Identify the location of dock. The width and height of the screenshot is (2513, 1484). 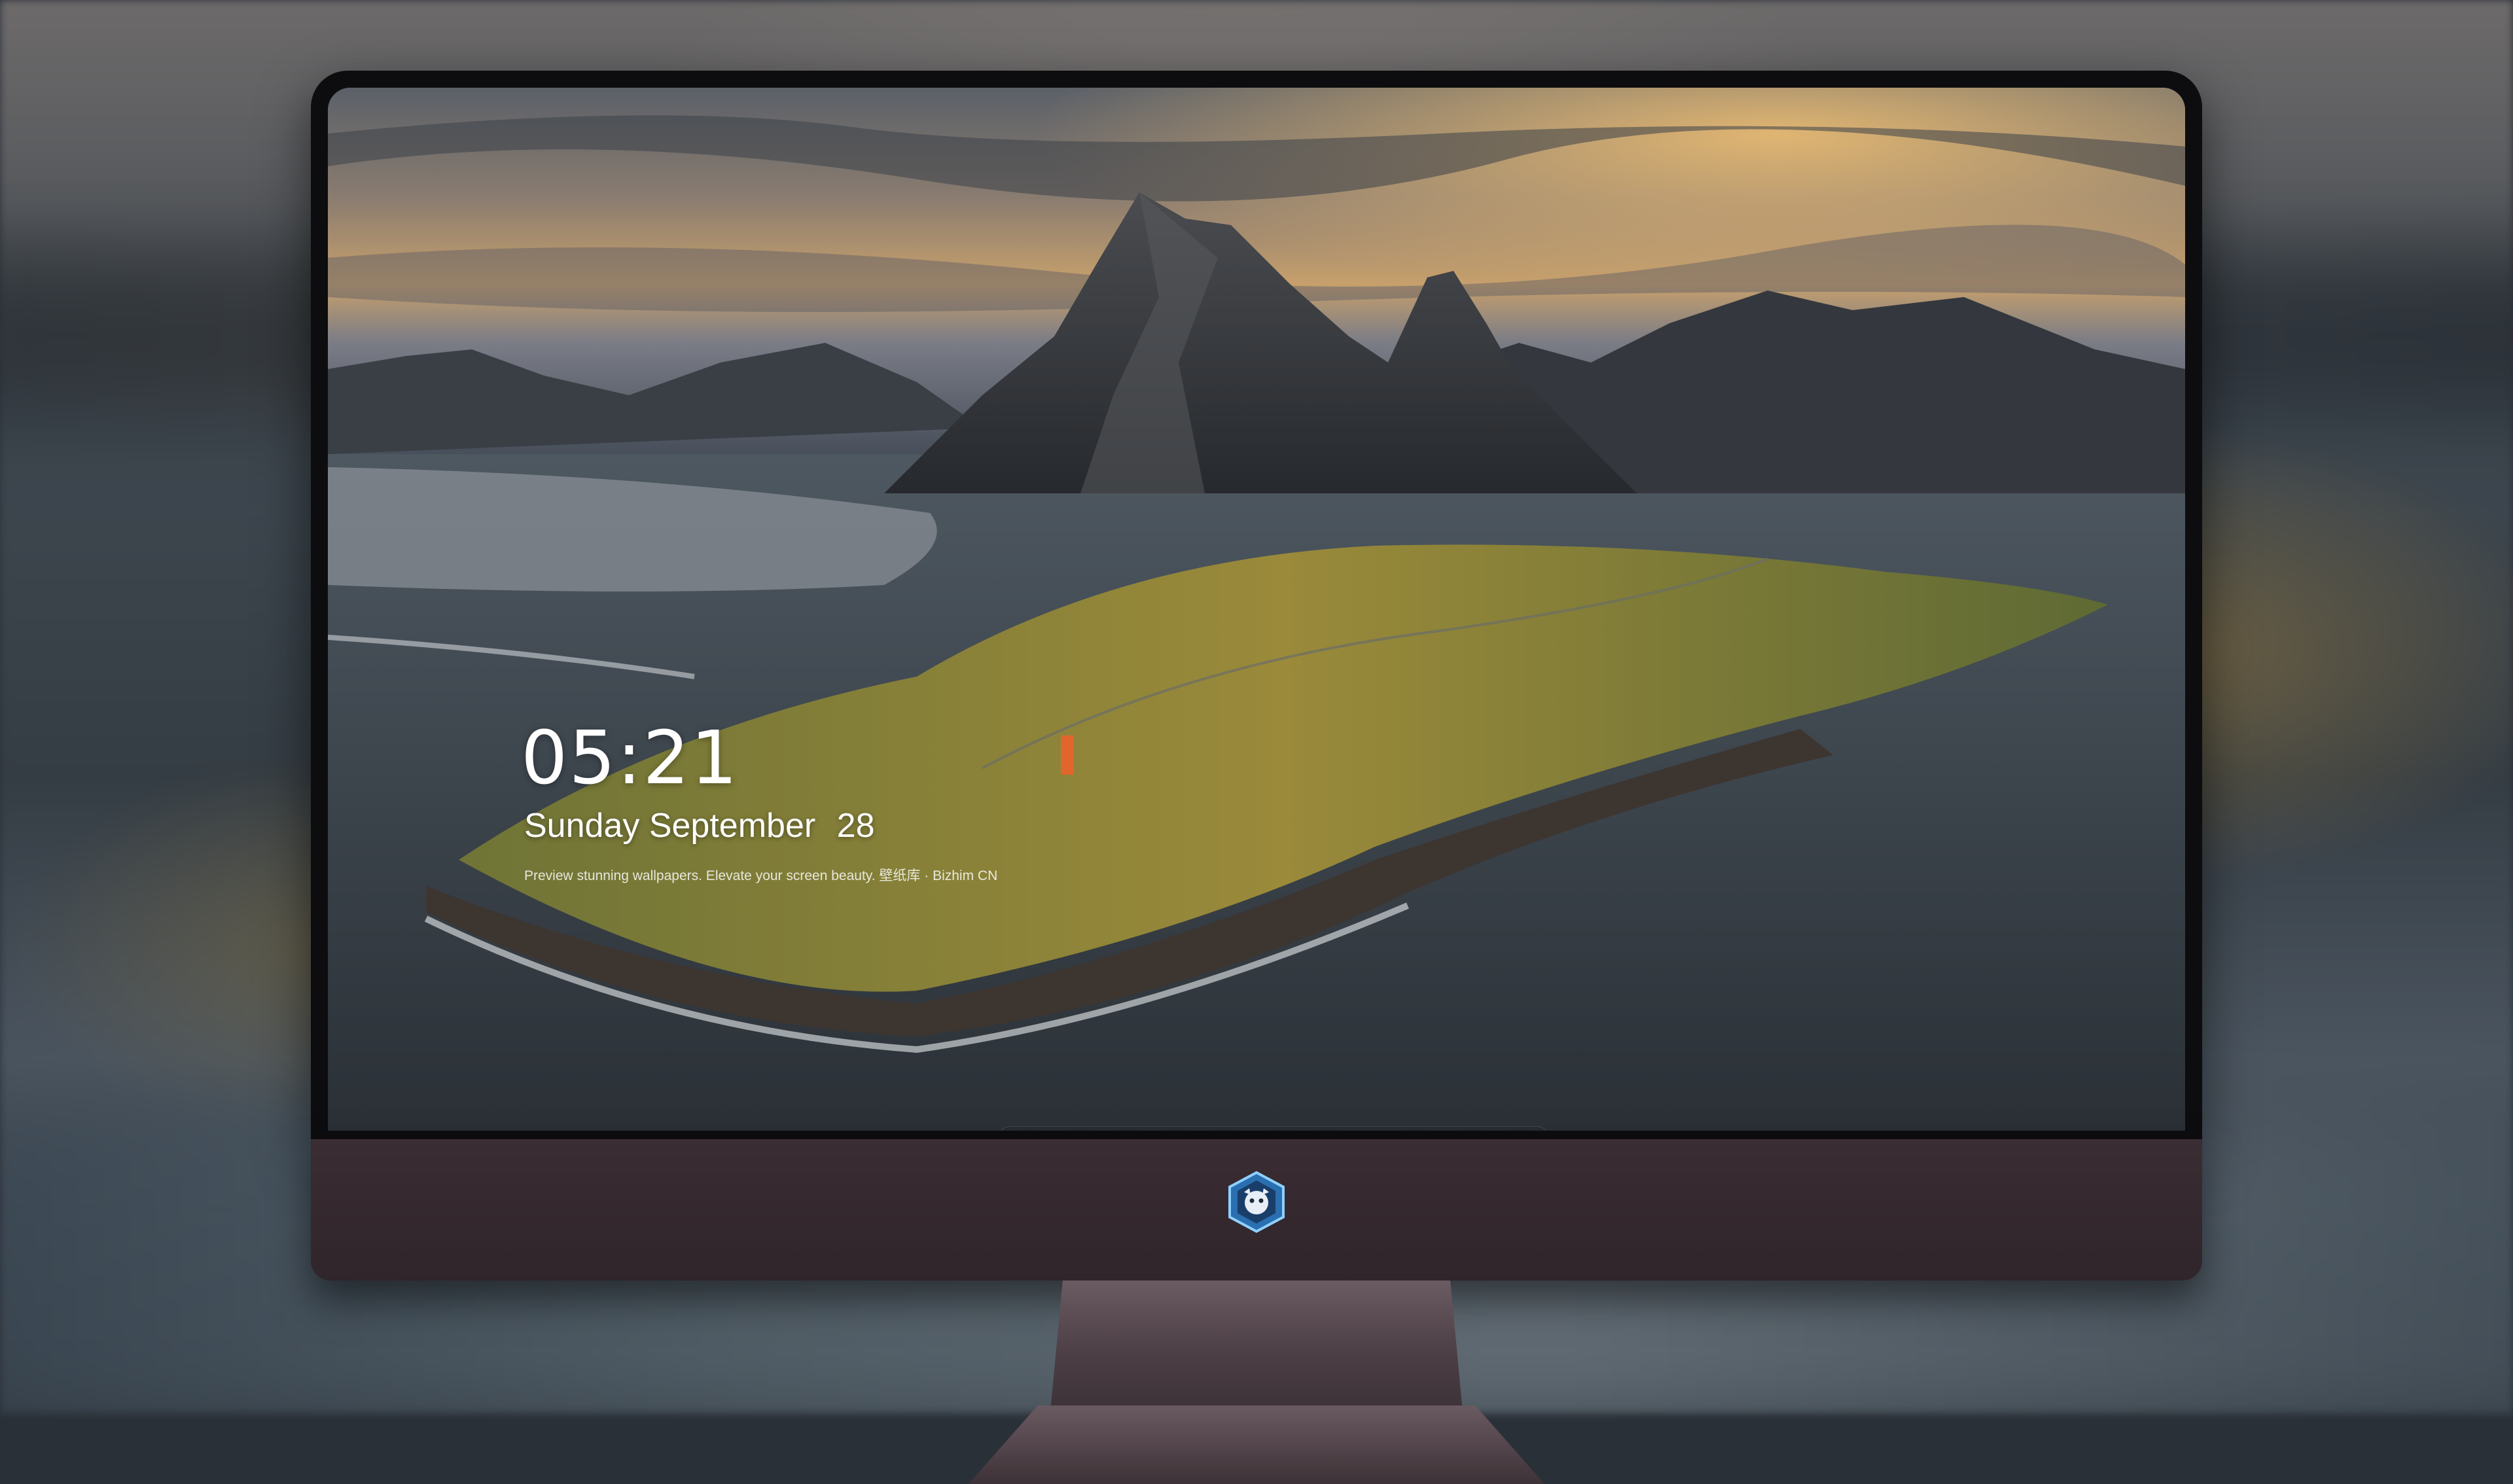
(1273, 1128).